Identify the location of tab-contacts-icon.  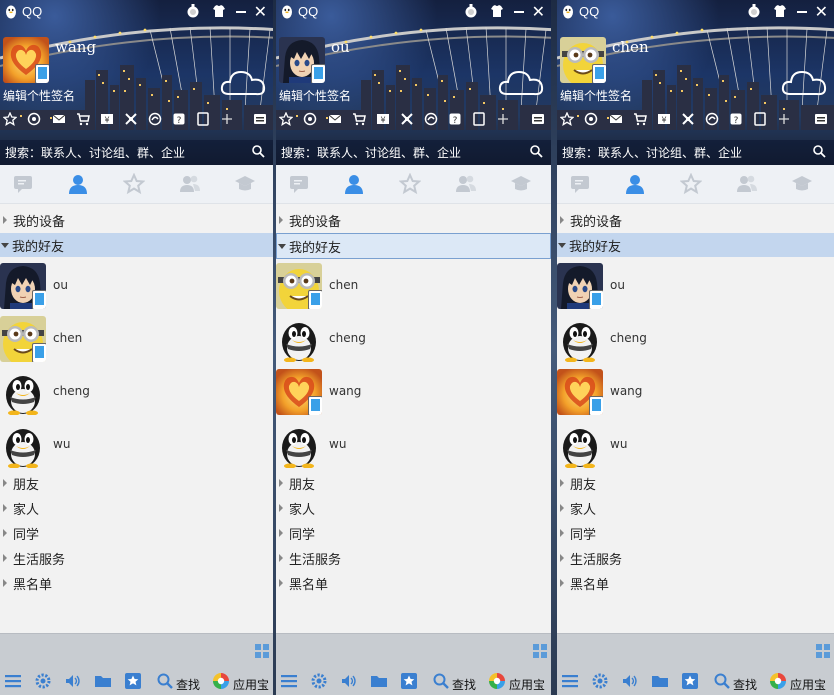
(78, 184).